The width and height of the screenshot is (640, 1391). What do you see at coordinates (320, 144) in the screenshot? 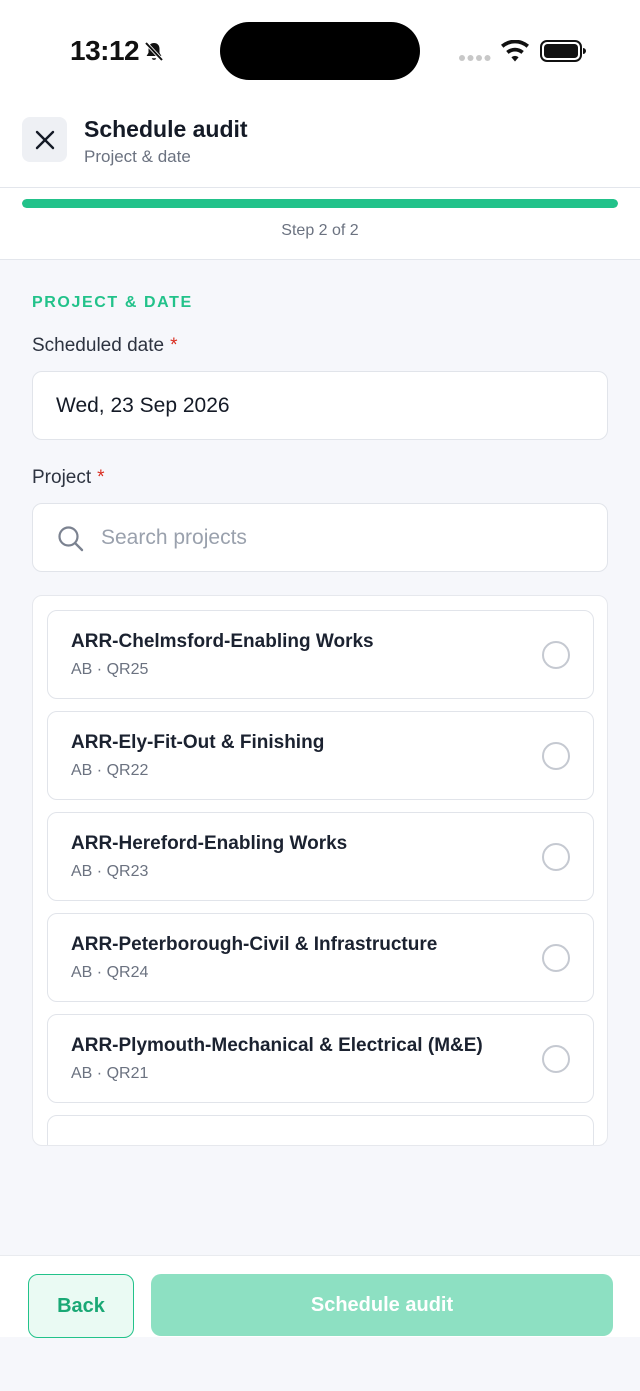
I see `app-header: Schedule audit Project & date` at bounding box center [320, 144].